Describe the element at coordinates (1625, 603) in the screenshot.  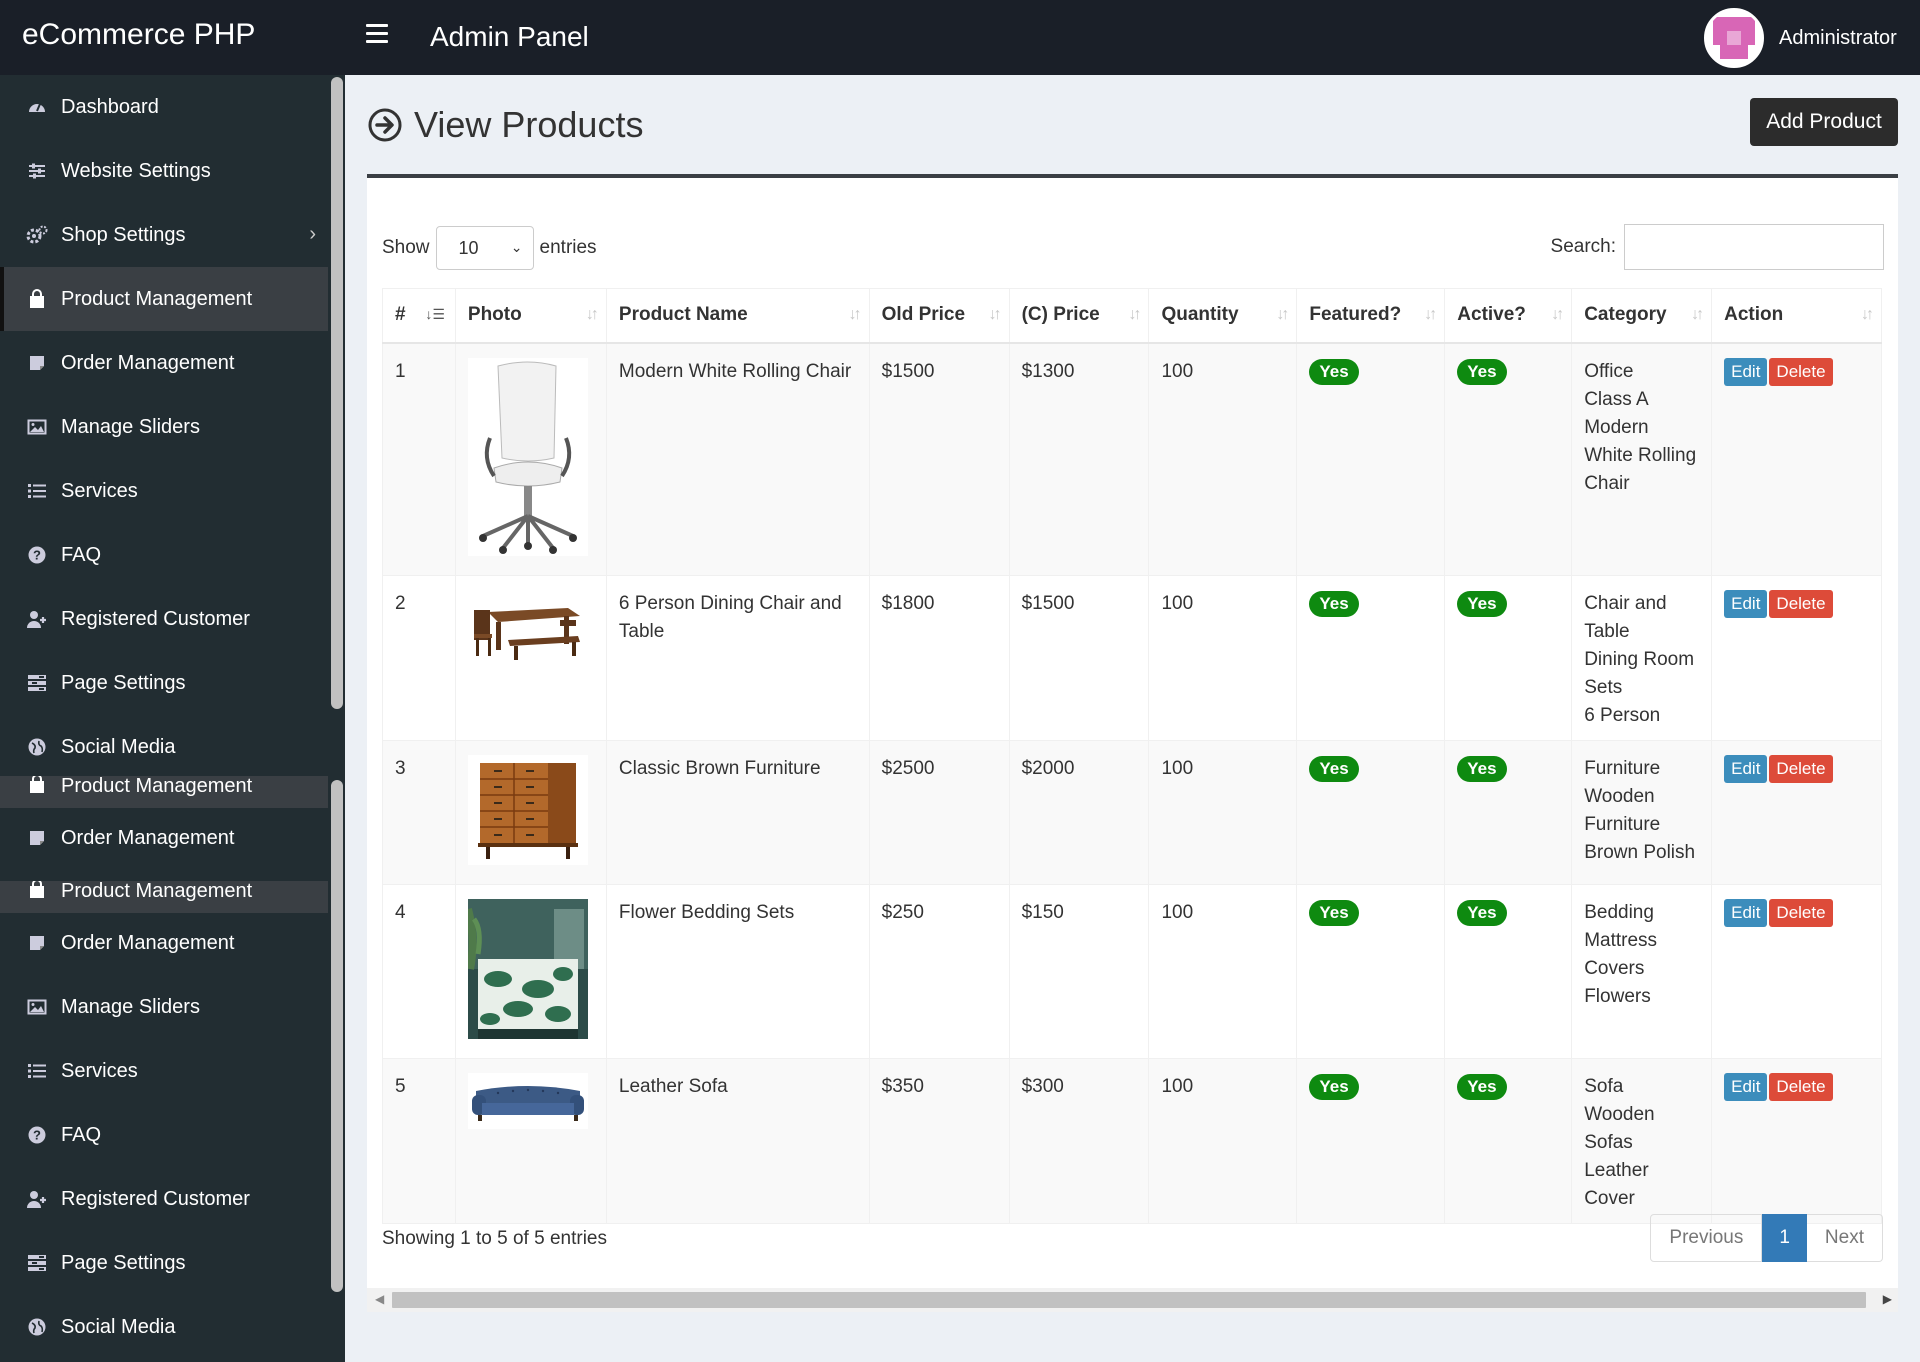
I see `category-line: Chair and` at that location.